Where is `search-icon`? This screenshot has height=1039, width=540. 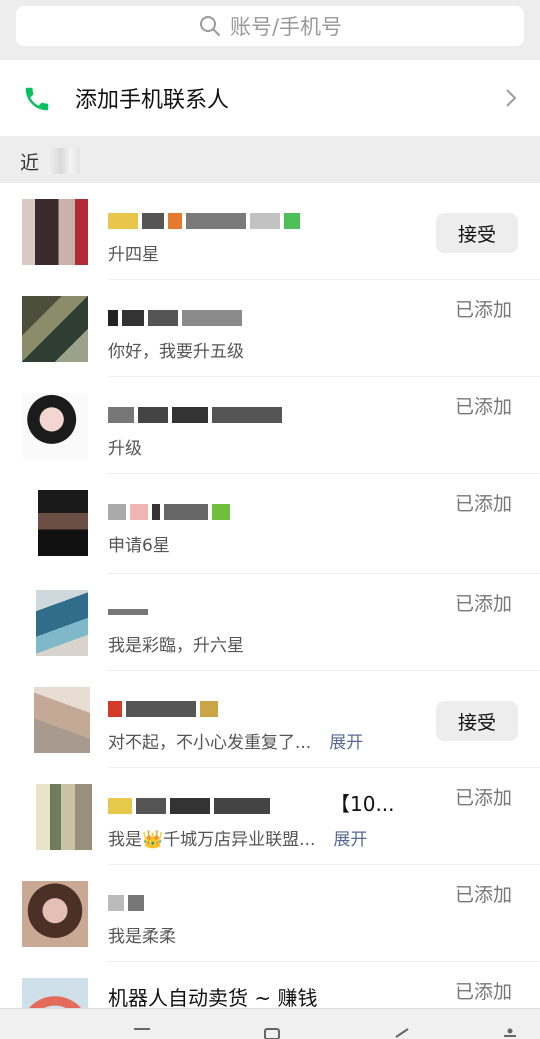 search-icon is located at coordinates (209, 26).